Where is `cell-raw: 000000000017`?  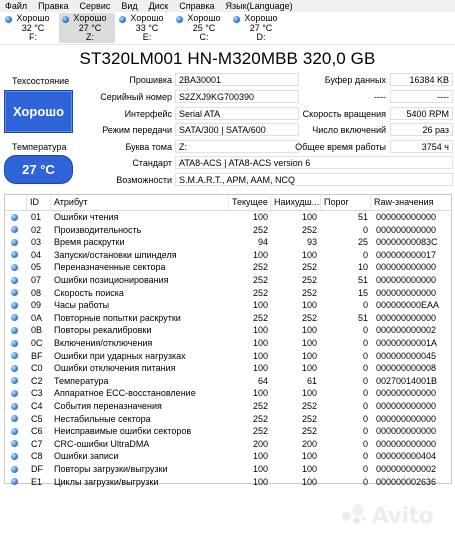
cell-raw: 000000000017 is located at coordinates (406, 254).